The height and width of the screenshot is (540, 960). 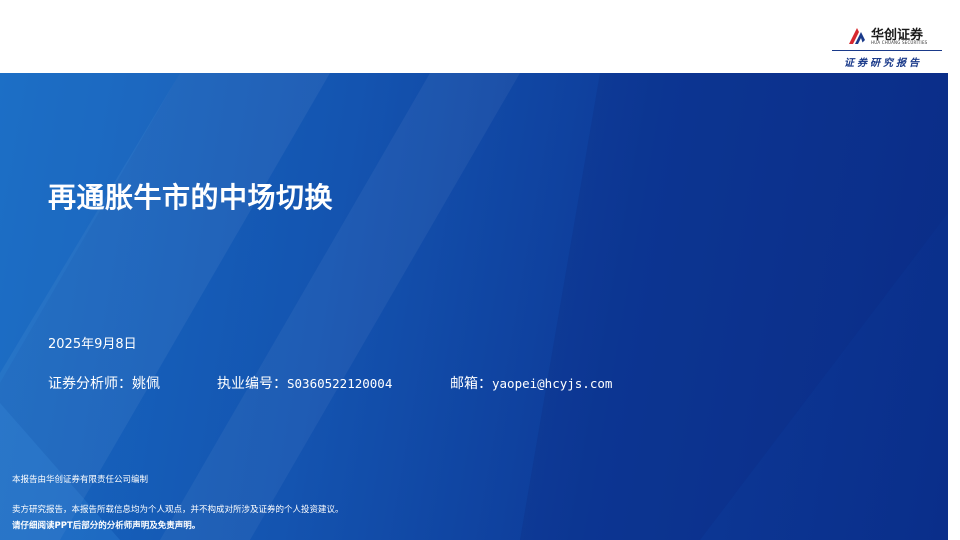 I want to click on report-title: 再通胀牛市的中场切换, so click(x=191, y=197).